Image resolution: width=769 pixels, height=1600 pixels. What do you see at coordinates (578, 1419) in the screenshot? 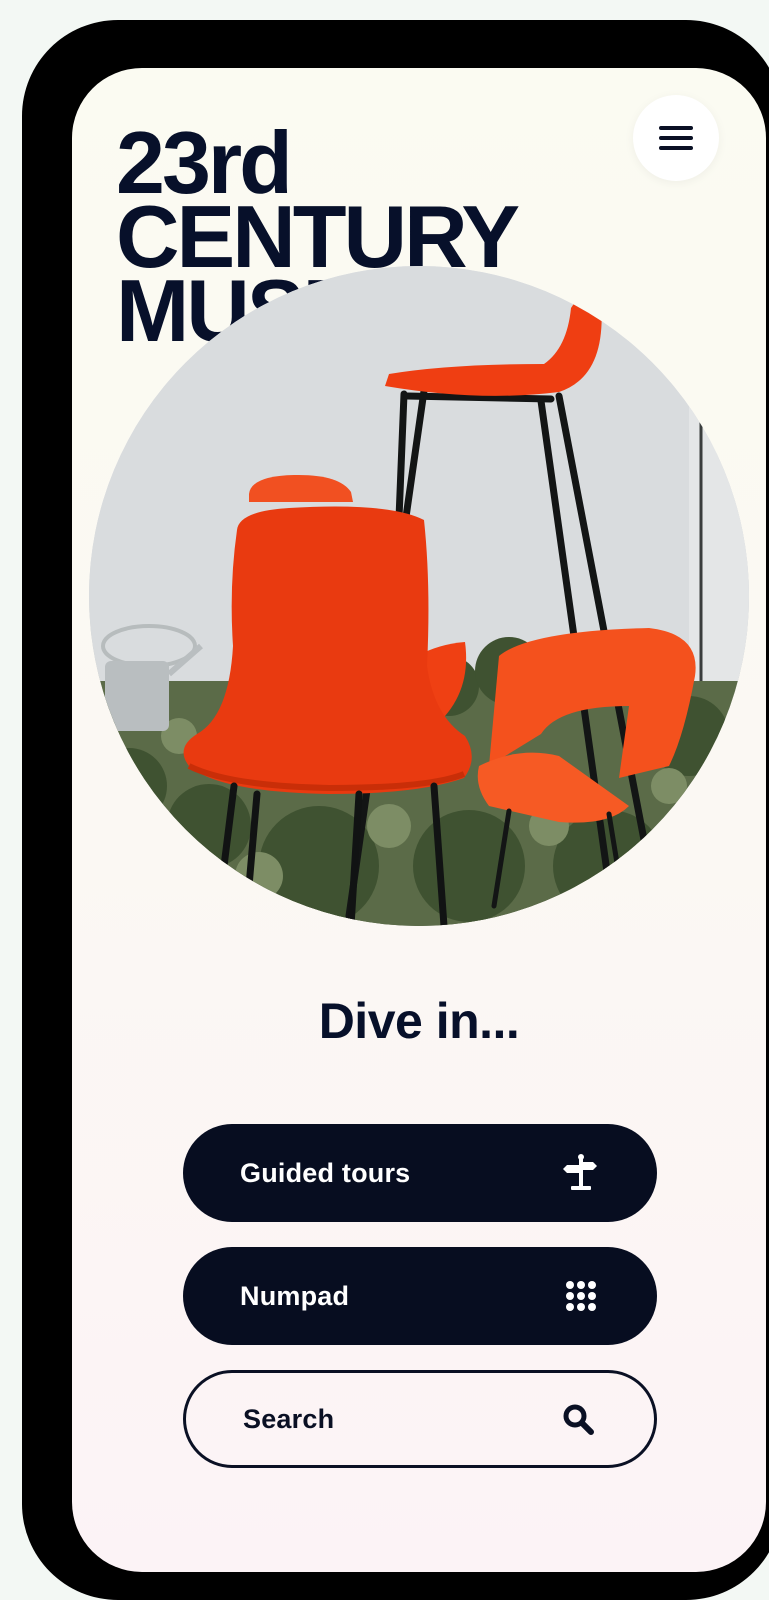
I see `search-icon` at bounding box center [578, 1419].